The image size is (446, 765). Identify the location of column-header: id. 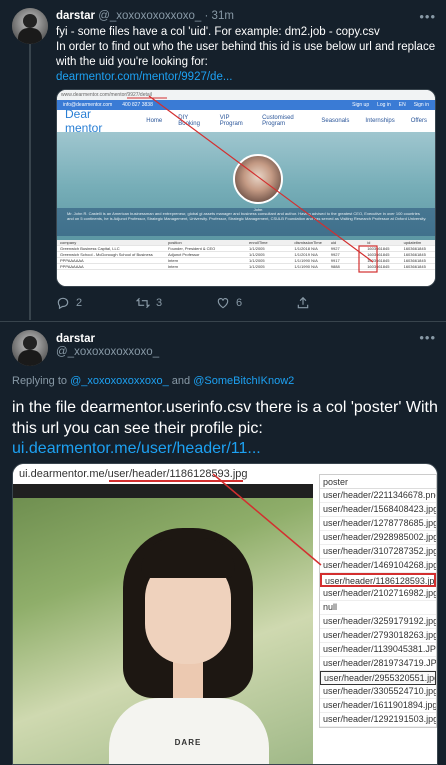
(369, 242).